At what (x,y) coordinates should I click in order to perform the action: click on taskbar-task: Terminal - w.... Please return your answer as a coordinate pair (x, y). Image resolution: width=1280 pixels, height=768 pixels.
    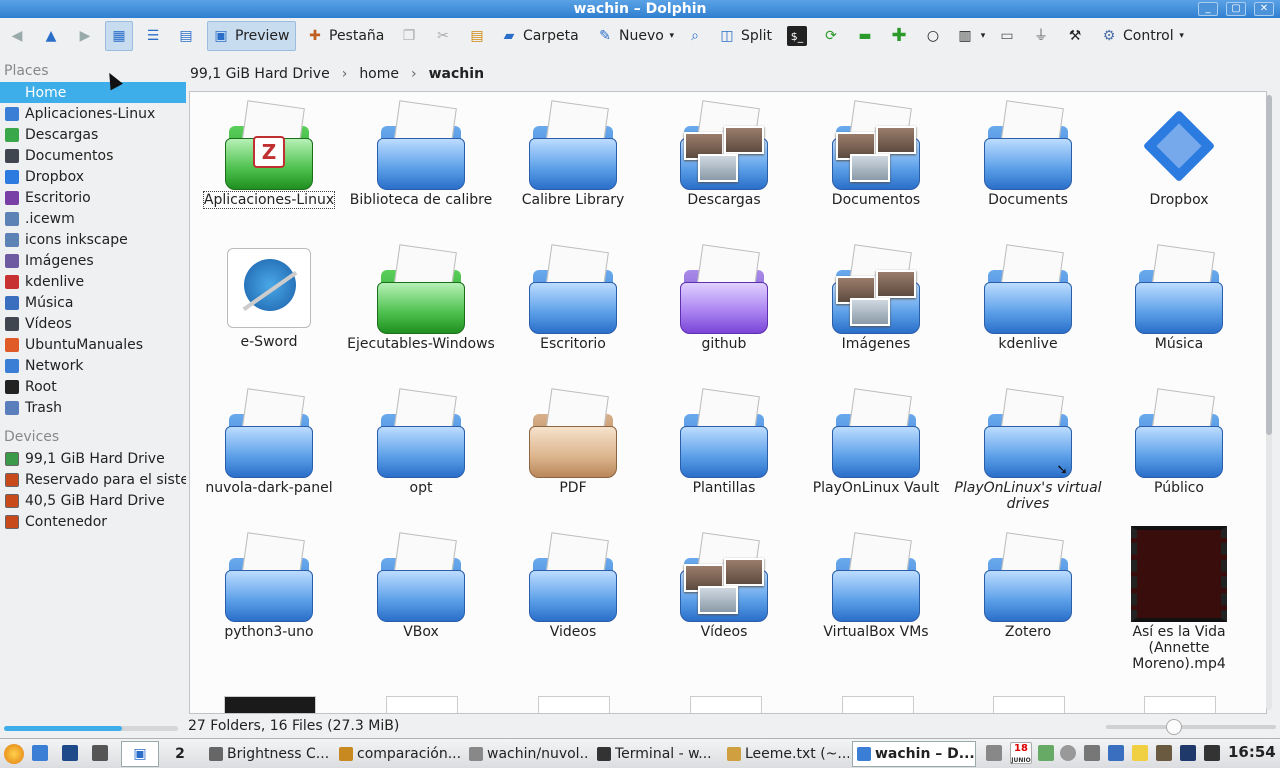
    Looking at the image, I should click on (656, 754).